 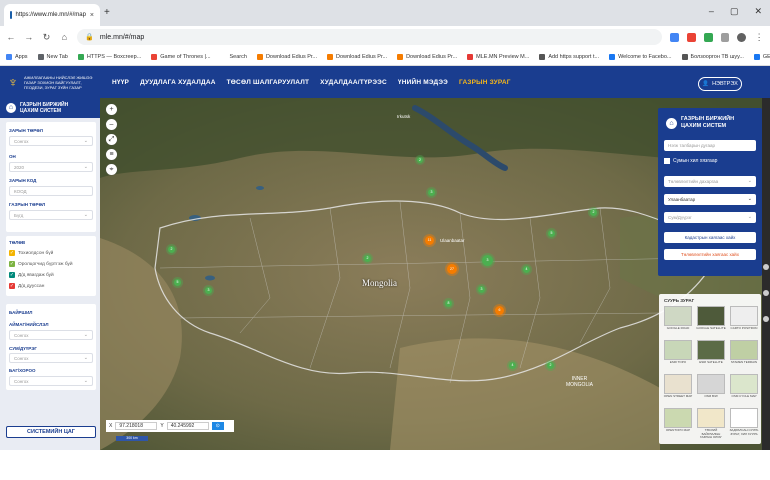 I want to click on profile-avatar-icon, so click(x=742, y=37).